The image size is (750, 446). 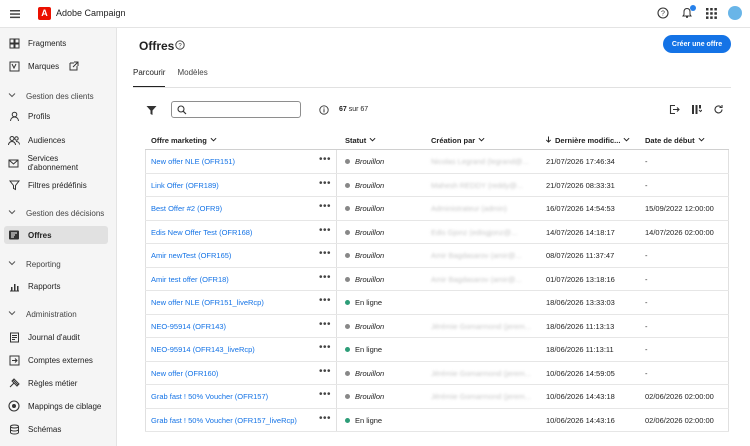 What do you see at coordinates (688, 12) in the screenshot?
I see `notifications-icon` at bounding box center [688, 12].